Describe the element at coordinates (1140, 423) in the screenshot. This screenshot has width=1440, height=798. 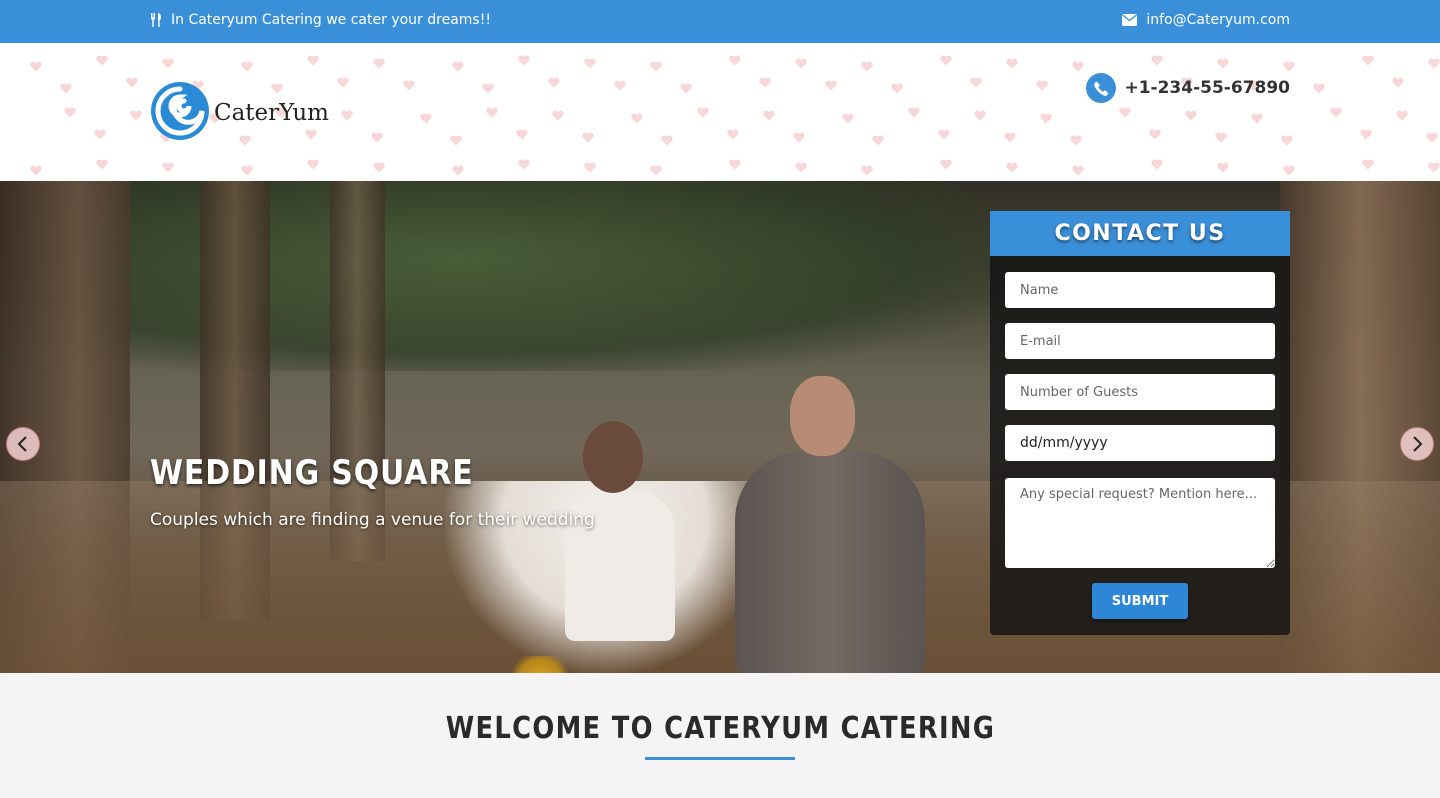
I see `contact-form: CONTACT US SUBMIT` at that location.